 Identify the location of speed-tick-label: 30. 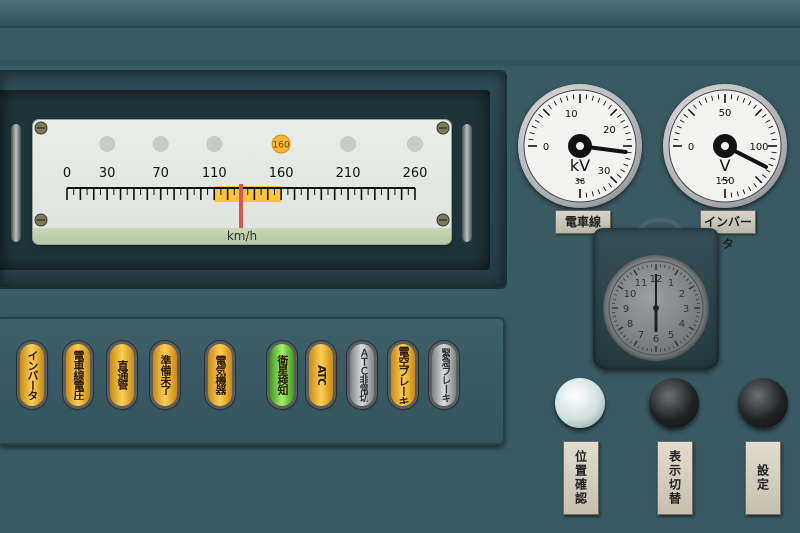
(107, 173).